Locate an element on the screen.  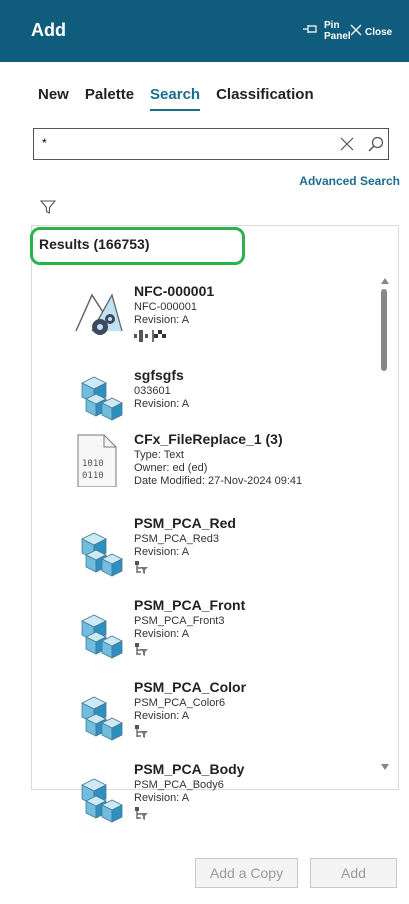
text-file-icon: 1010 0110 is located at coordinates (100, 459).